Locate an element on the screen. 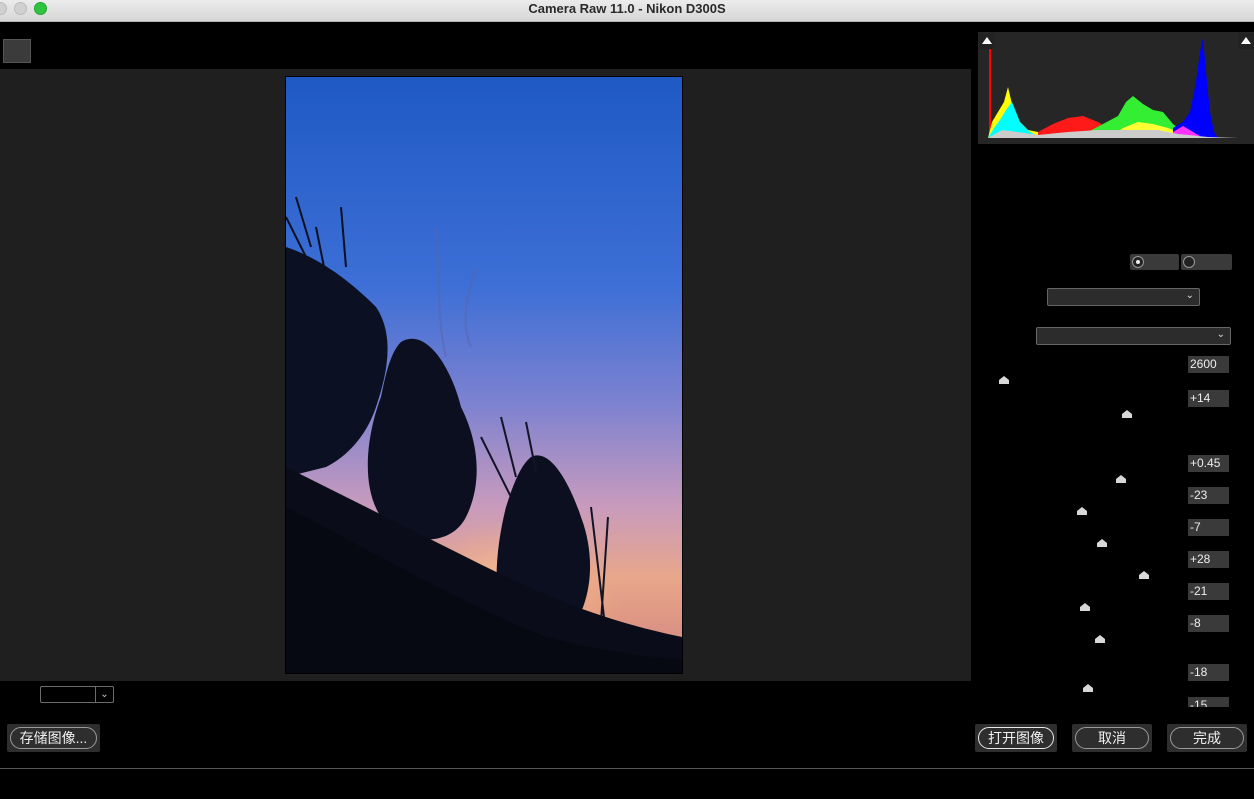 This screenshot has width=1254, height=799. window-titlebar: Camera Raw 11.0 - Nikon D300S is located at coordinates (627, 11).